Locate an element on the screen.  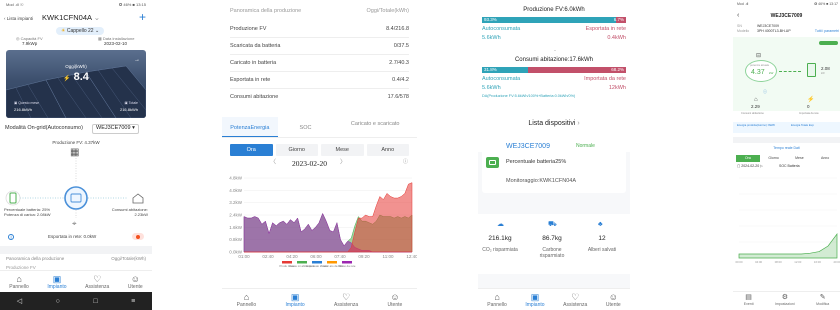
alarm-toggle is located at coordinates (138, 236).